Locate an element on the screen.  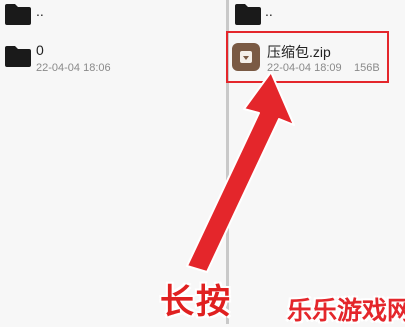
watermark-logo: 乐乐游戏网 is located at coordinates (346, 311).